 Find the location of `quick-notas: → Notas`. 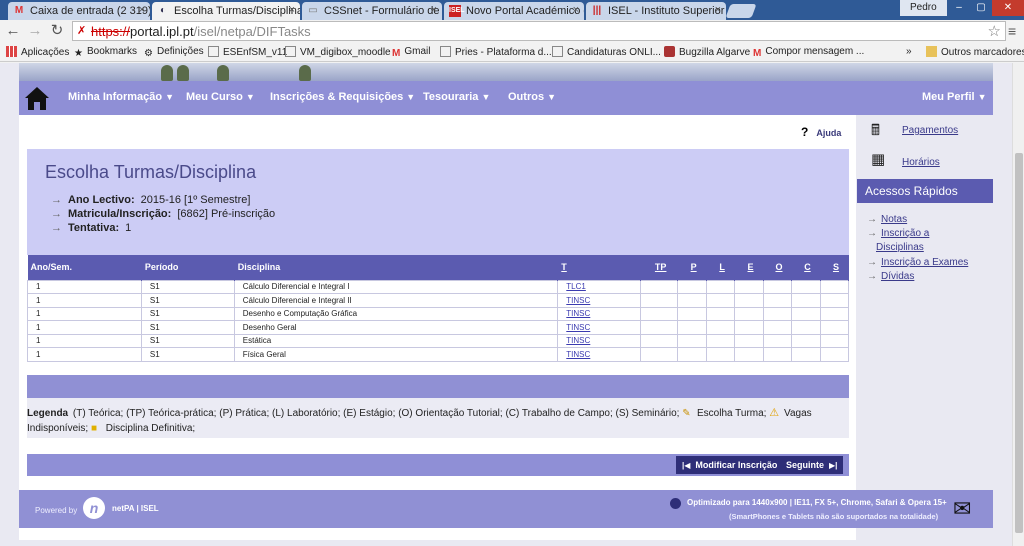

quick-notas: → Notas is located at coordinates (887, 219).